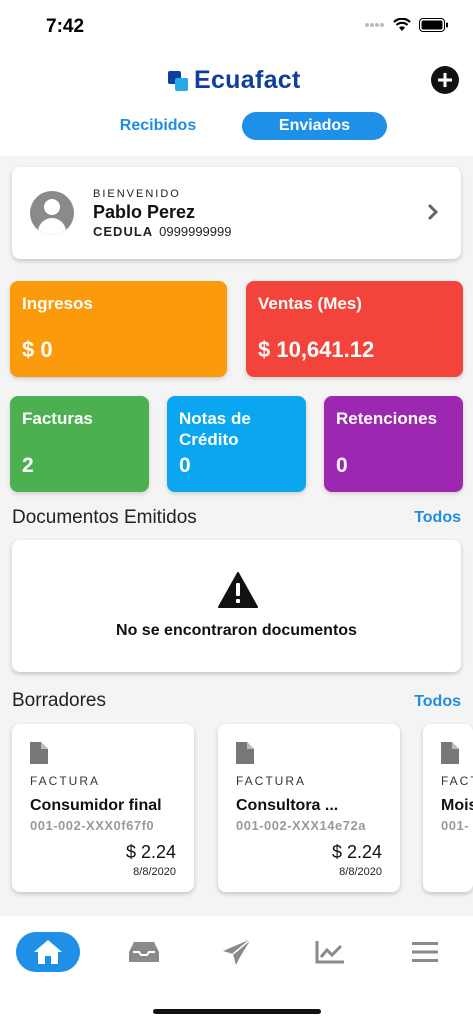 The height and width of the screenshot is (1024, 473). I want to click on nav-chart, so click(330, 952).